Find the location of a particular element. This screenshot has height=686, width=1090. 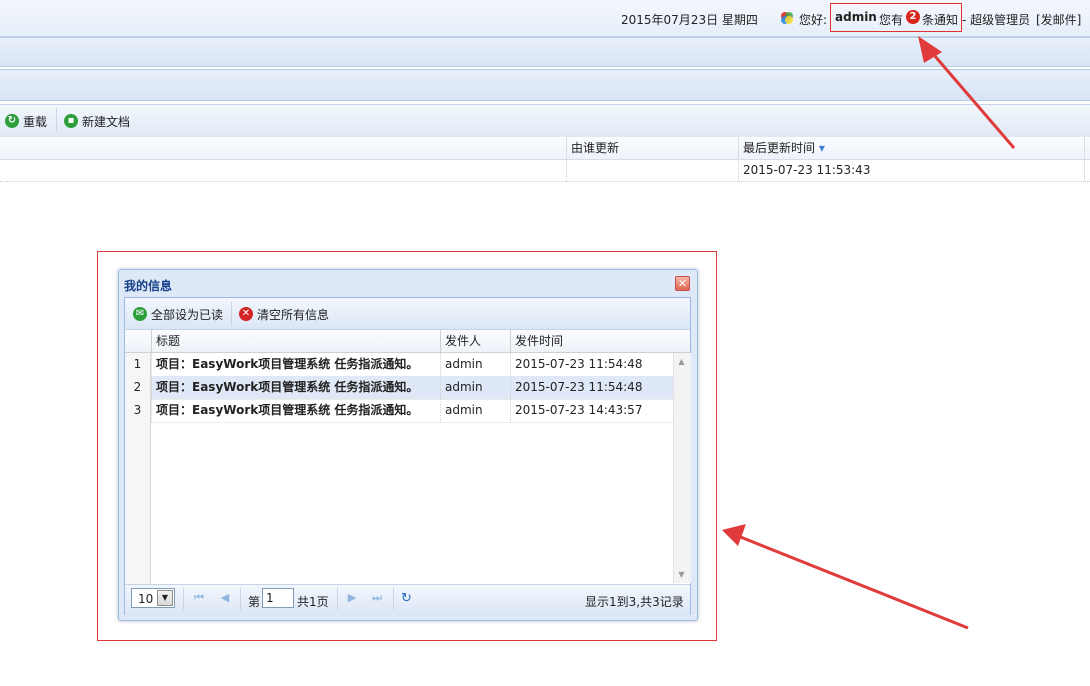

arrow-to-dialog is located at coordinates (845, 577).